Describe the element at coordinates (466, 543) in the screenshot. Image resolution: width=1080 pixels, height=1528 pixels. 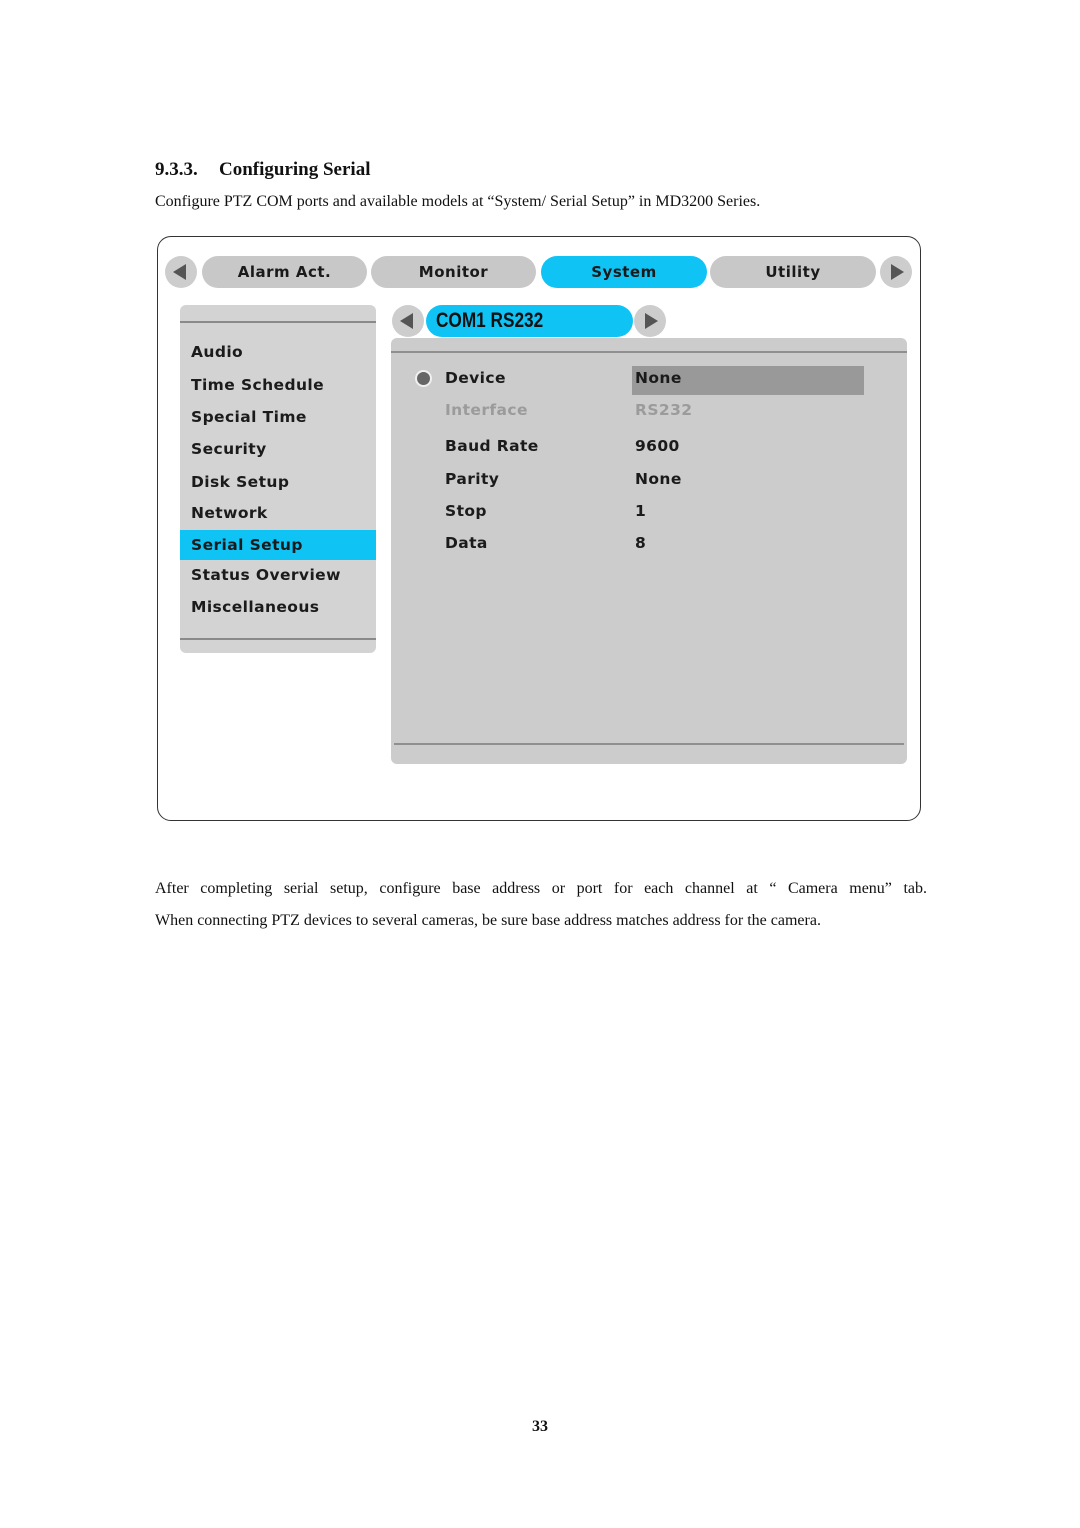
I see `data-bits-label: Data` at that location.